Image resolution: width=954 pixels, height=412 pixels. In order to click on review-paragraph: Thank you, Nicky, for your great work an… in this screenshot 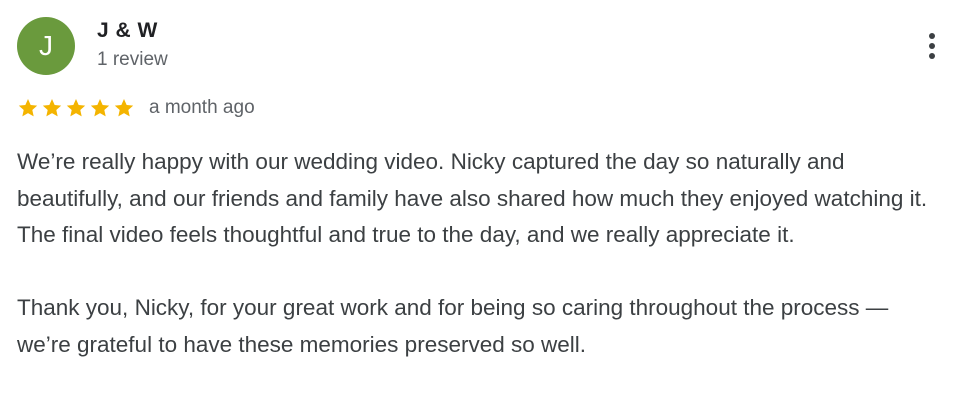, I will do `click(453, 326)`.